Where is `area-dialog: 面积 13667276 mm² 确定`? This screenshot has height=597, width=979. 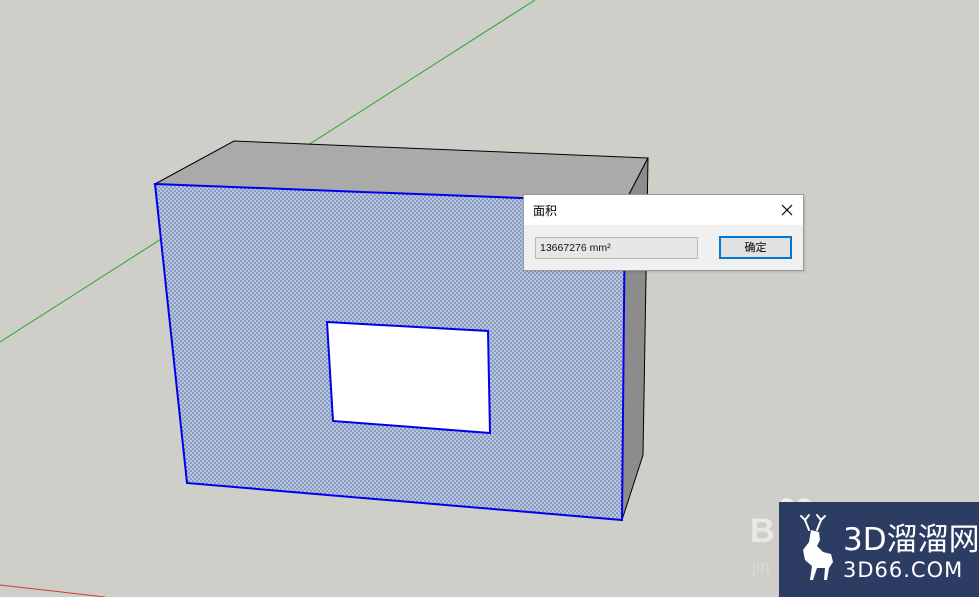 area-dialog: 面积 13667276 mm² 确定 is located at coordinates (663, 232).